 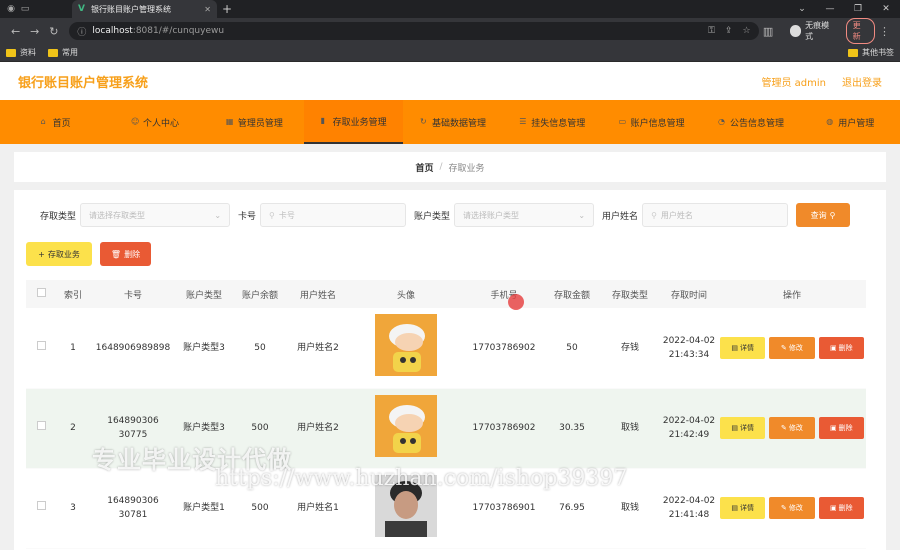 What do you see at coordinates (654, 215) in the screenshot?
I see `search-icon: ⚲` at bounding box center [654, 215].